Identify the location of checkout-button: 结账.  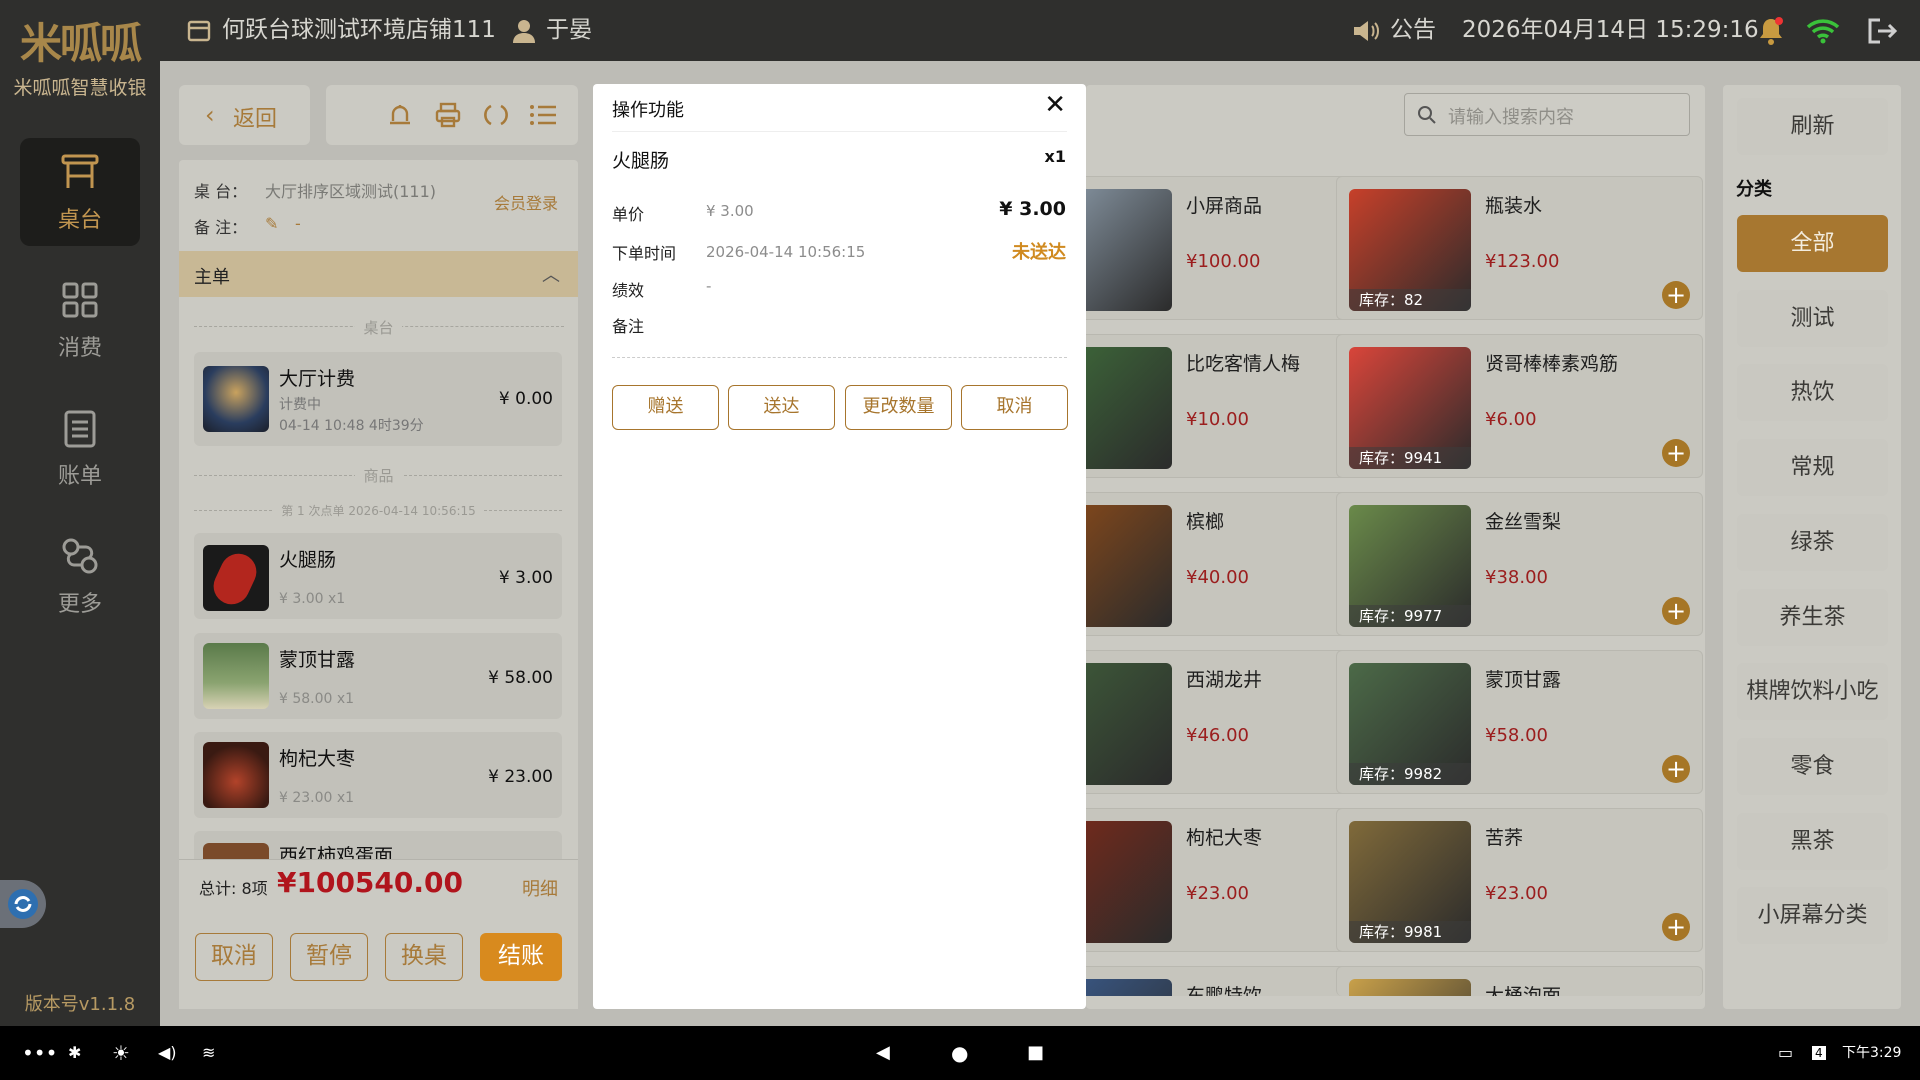
(521, 957).